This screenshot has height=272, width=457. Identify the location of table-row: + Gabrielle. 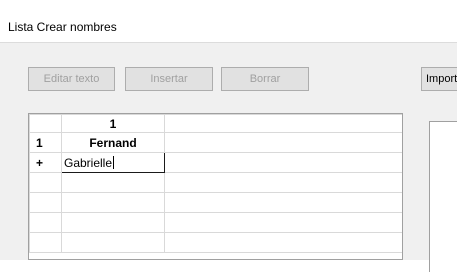
(215, 162).